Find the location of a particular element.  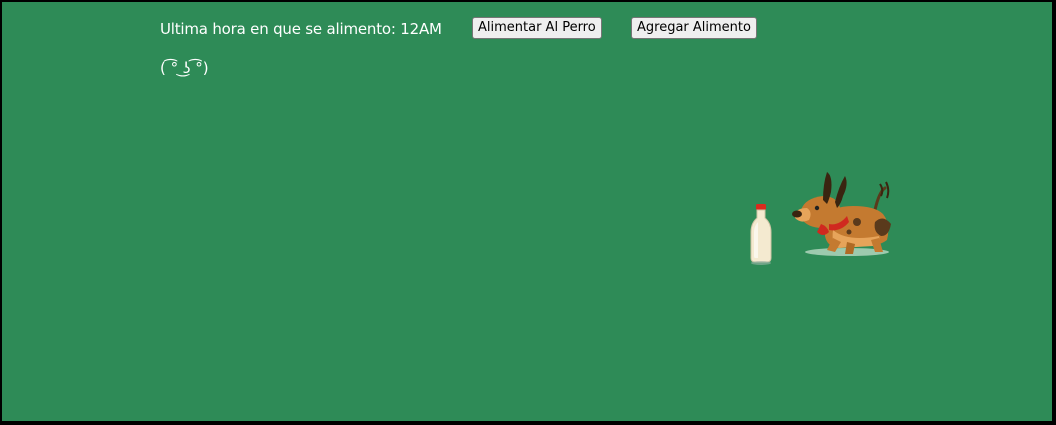

mood-face: ( ͡° ͜ʖ ͡°) is located at coordinates (184, 68).